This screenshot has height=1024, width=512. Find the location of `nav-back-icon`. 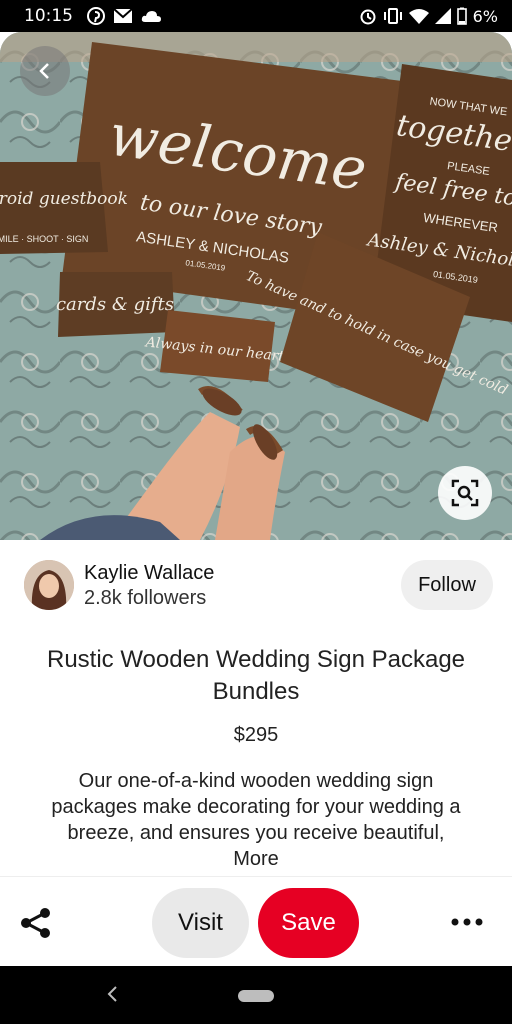

nav-back-icon is located at coordinates (113, 994).